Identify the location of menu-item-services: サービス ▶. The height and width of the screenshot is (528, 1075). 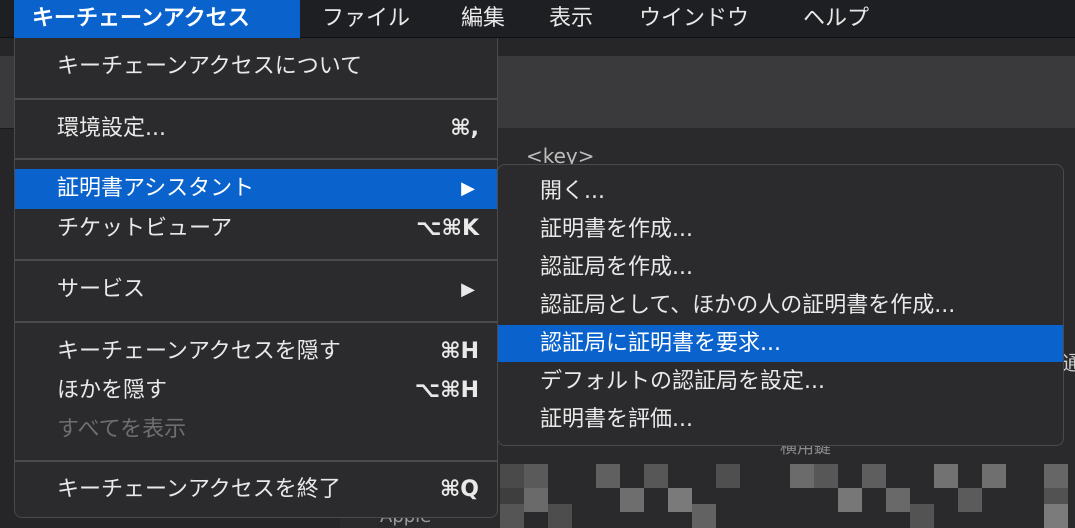
(256, 290).